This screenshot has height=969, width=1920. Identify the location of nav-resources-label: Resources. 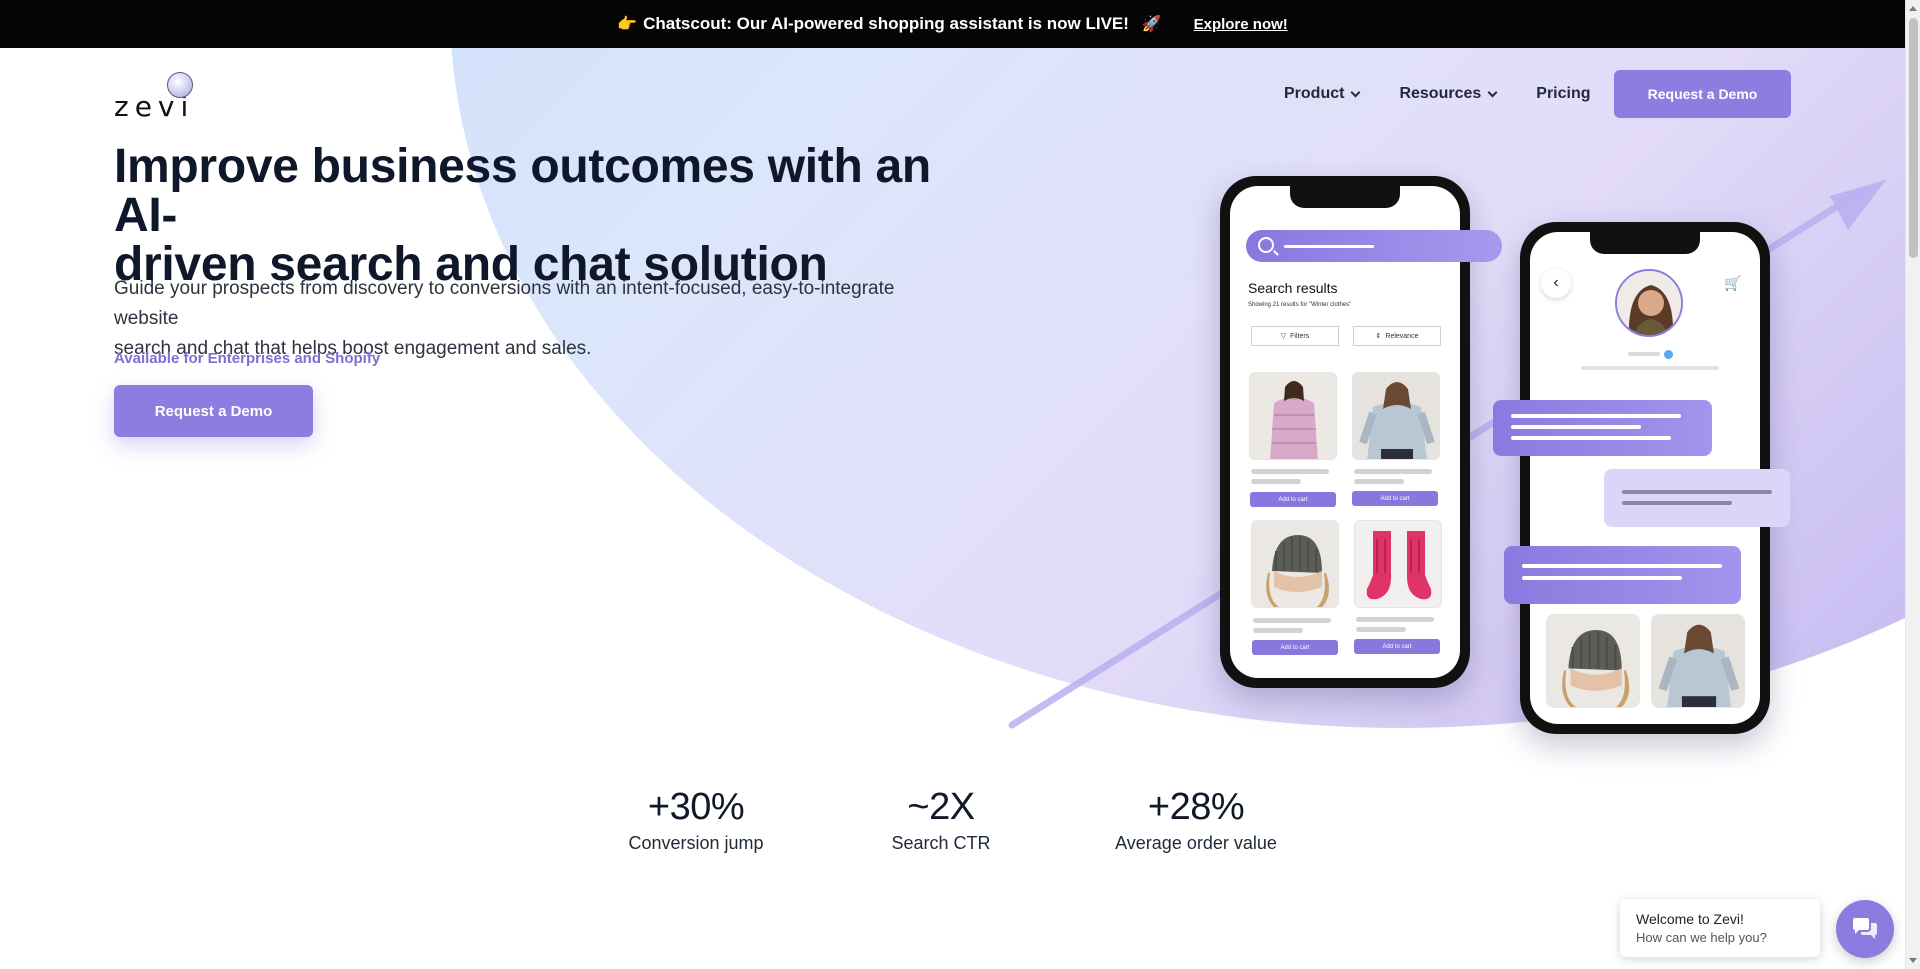
(1440, 93).